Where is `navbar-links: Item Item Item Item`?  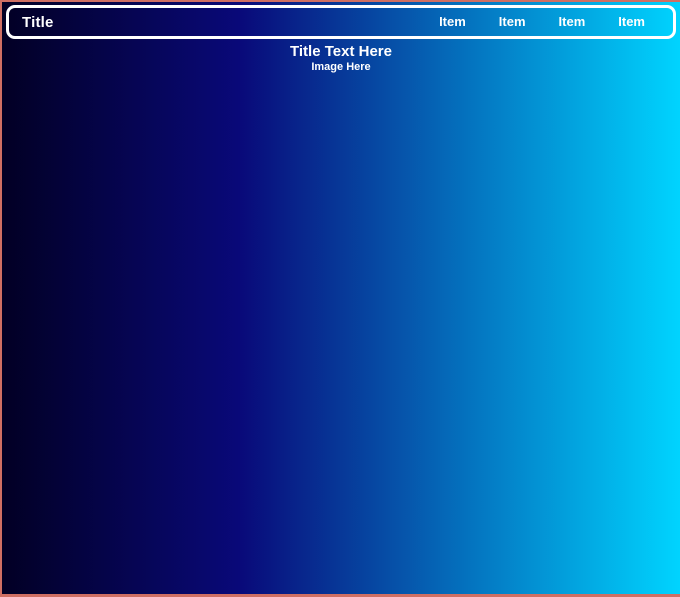
navbar-links: Item Item Item Item is located at coordinates (542, 22).